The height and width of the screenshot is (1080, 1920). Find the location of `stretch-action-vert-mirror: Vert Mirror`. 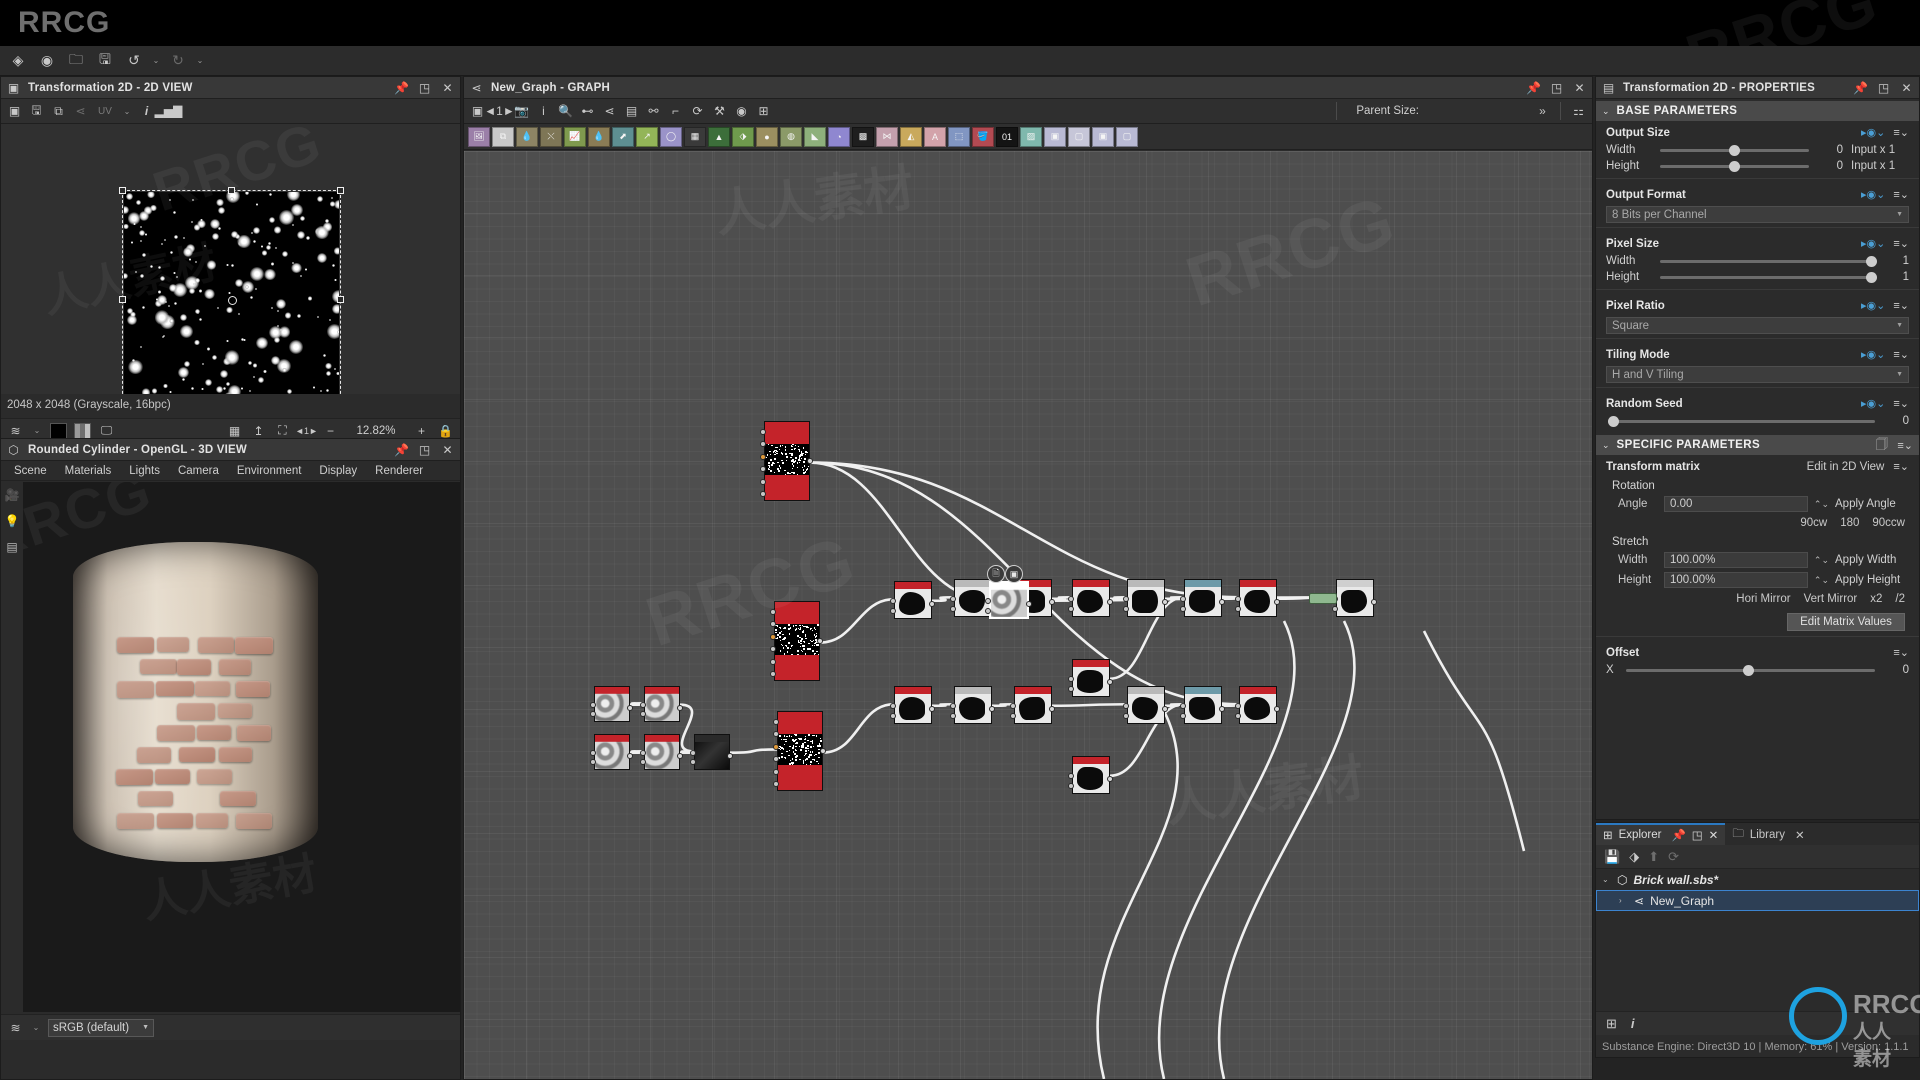

stretch-action-vert-mirror: Vert Mirror is located at coordinates (1831, 599).